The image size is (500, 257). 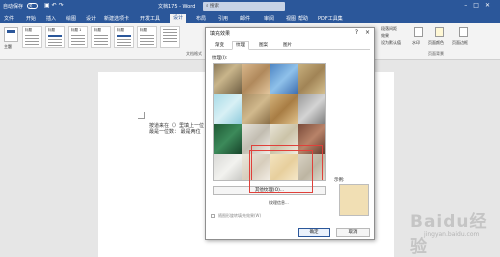 What do you see at coordinates (141, 115) in the screenshot?
I see `page-corner-mark` at bounding box center [141, 115].